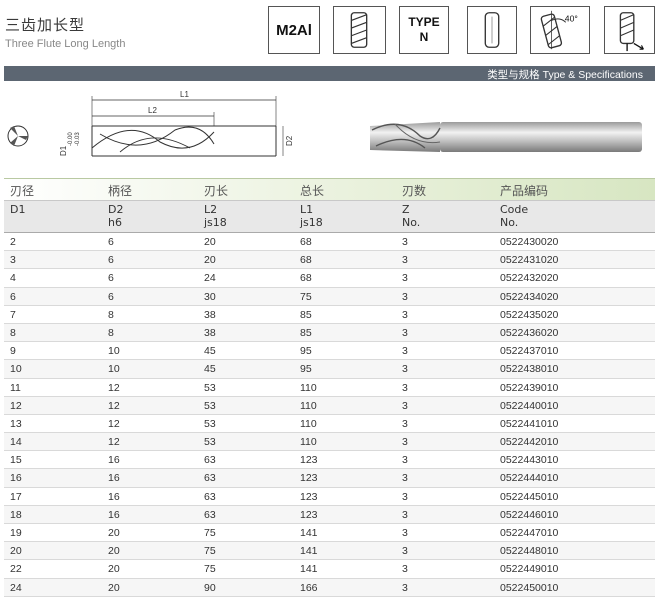  Describe the element at coordinates (329, 216) in the screenshot. I see `table-header-english: D1 D2 h6 L2 js18 L1 js18 Z No. Code No.` at that location.